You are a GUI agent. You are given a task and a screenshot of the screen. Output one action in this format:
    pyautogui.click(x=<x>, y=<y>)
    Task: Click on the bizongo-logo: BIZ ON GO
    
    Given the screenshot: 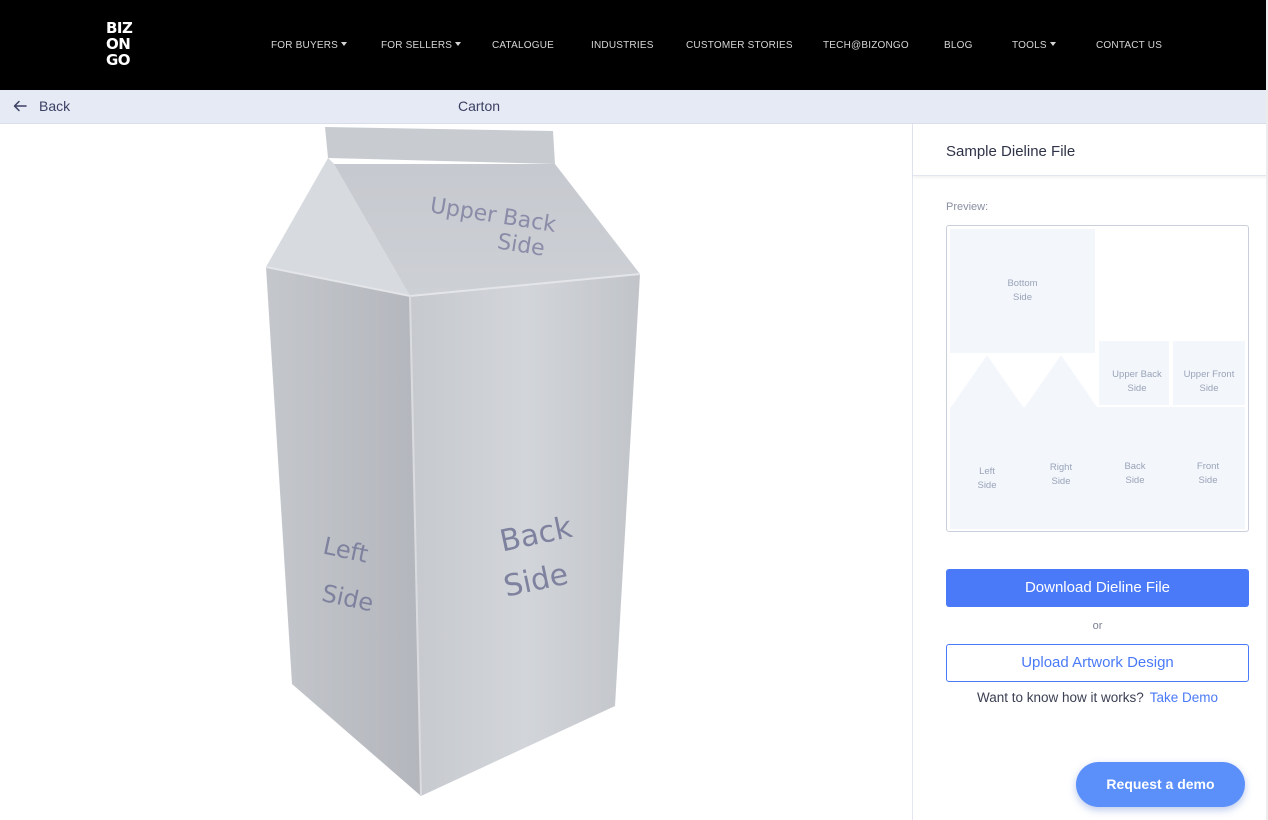 What is the action you would take?
    pyautogui.click(x=123, y=46)
    